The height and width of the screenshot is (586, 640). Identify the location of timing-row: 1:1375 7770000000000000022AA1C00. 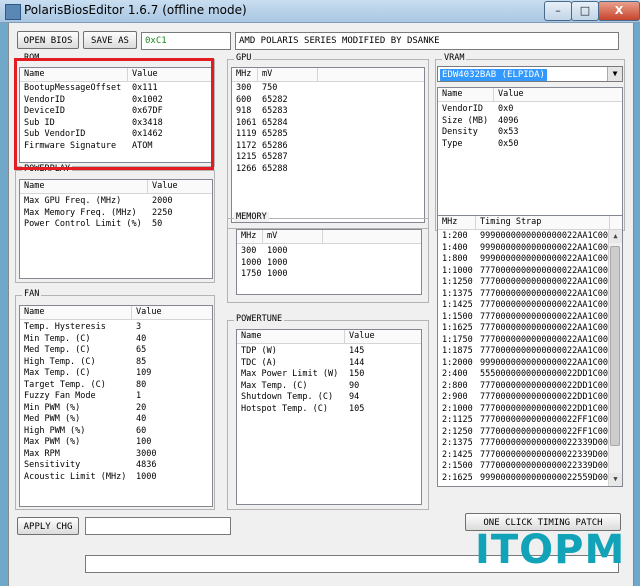
(523, 295).